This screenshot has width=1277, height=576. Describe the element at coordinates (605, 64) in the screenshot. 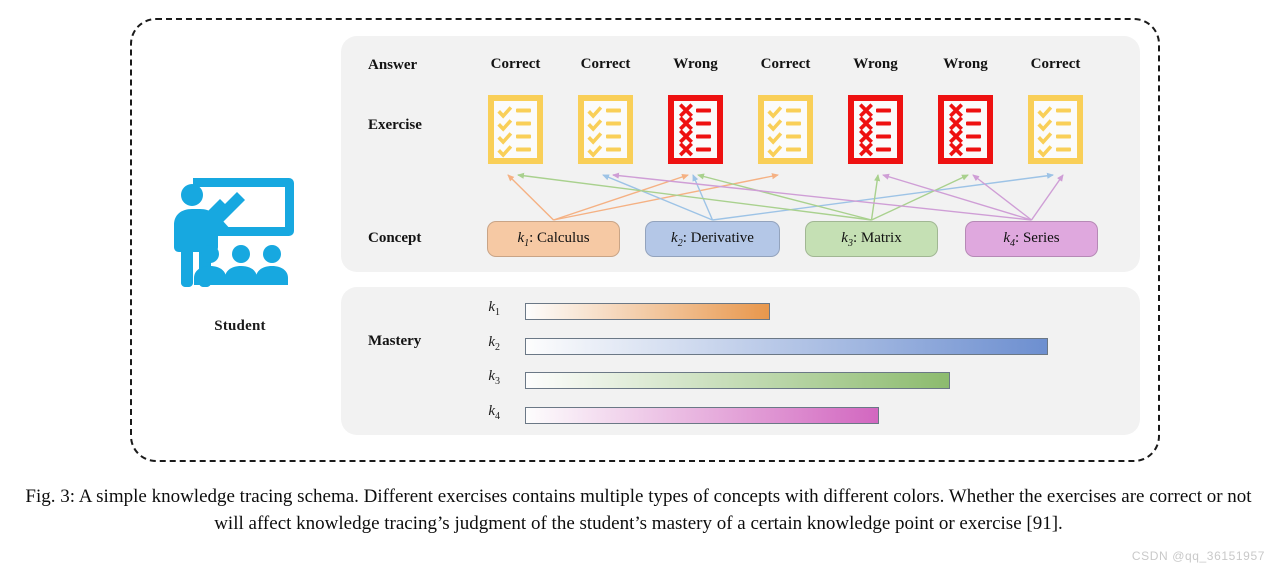

I see `answer-label-2: Correct` at that location.